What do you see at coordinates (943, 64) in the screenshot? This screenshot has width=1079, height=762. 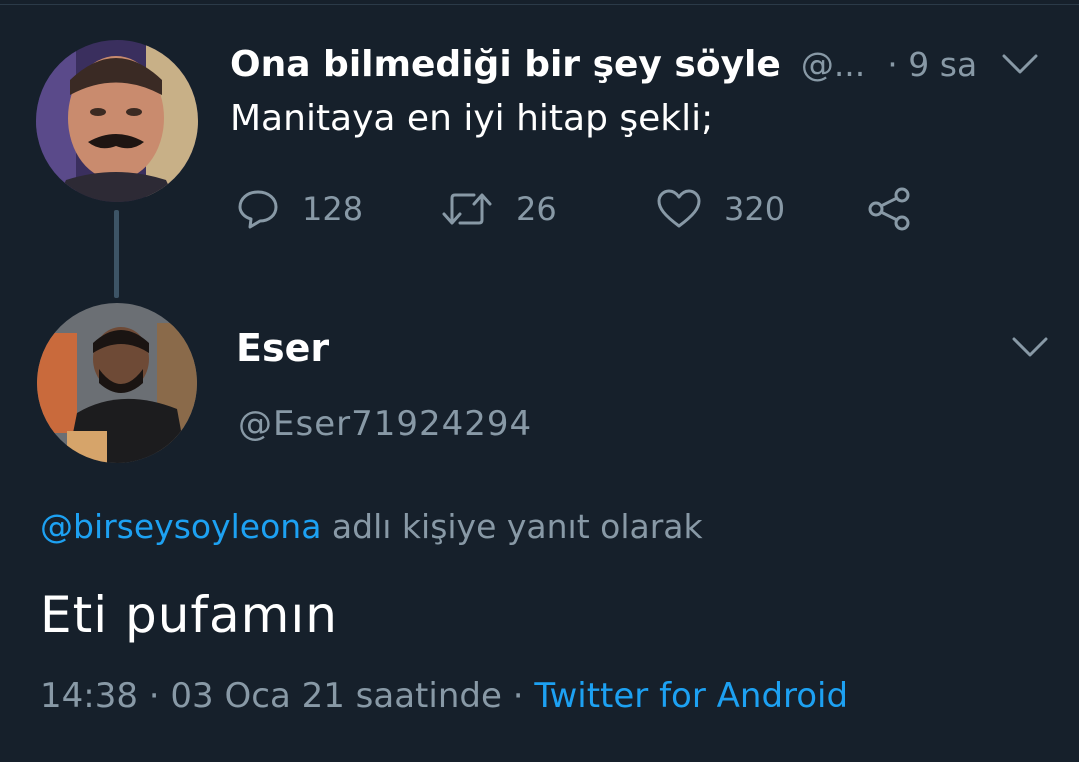 I see `parent-time-value: 9 sa` at bounding box center [943, 64].